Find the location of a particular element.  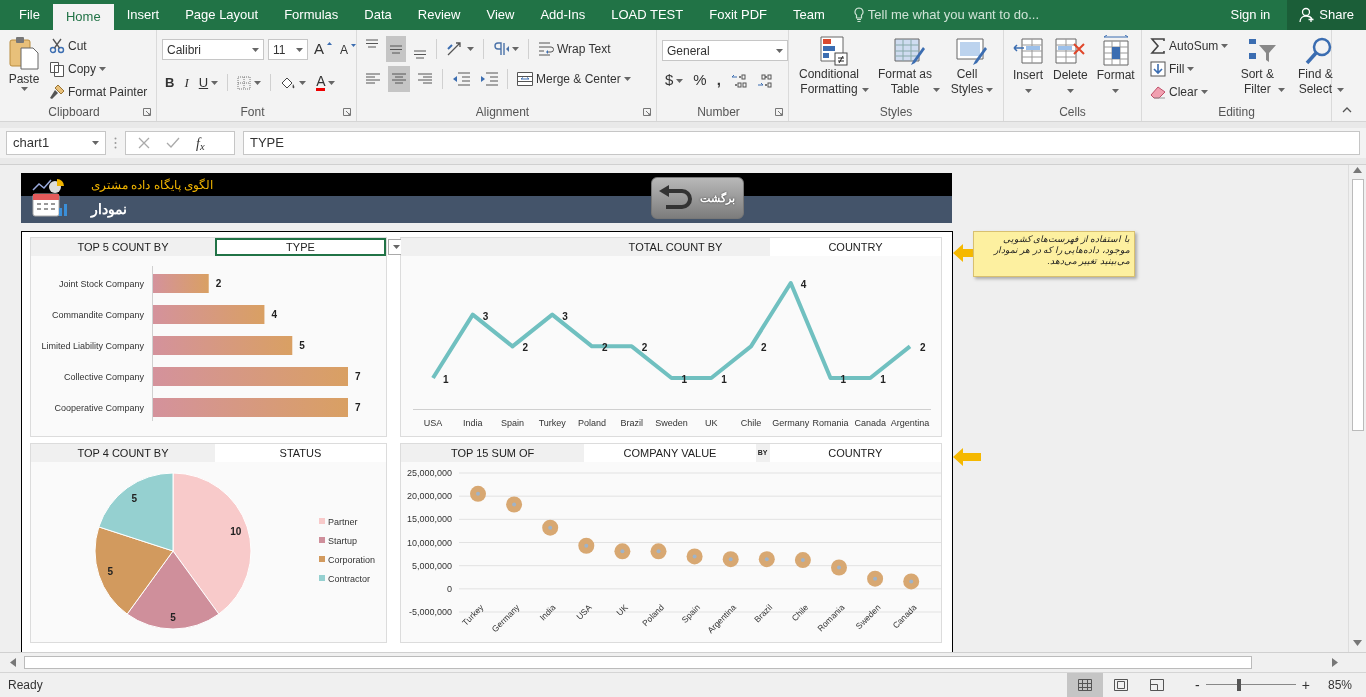

find-select-button: Find & Select is located at coordinates (1319, 68).